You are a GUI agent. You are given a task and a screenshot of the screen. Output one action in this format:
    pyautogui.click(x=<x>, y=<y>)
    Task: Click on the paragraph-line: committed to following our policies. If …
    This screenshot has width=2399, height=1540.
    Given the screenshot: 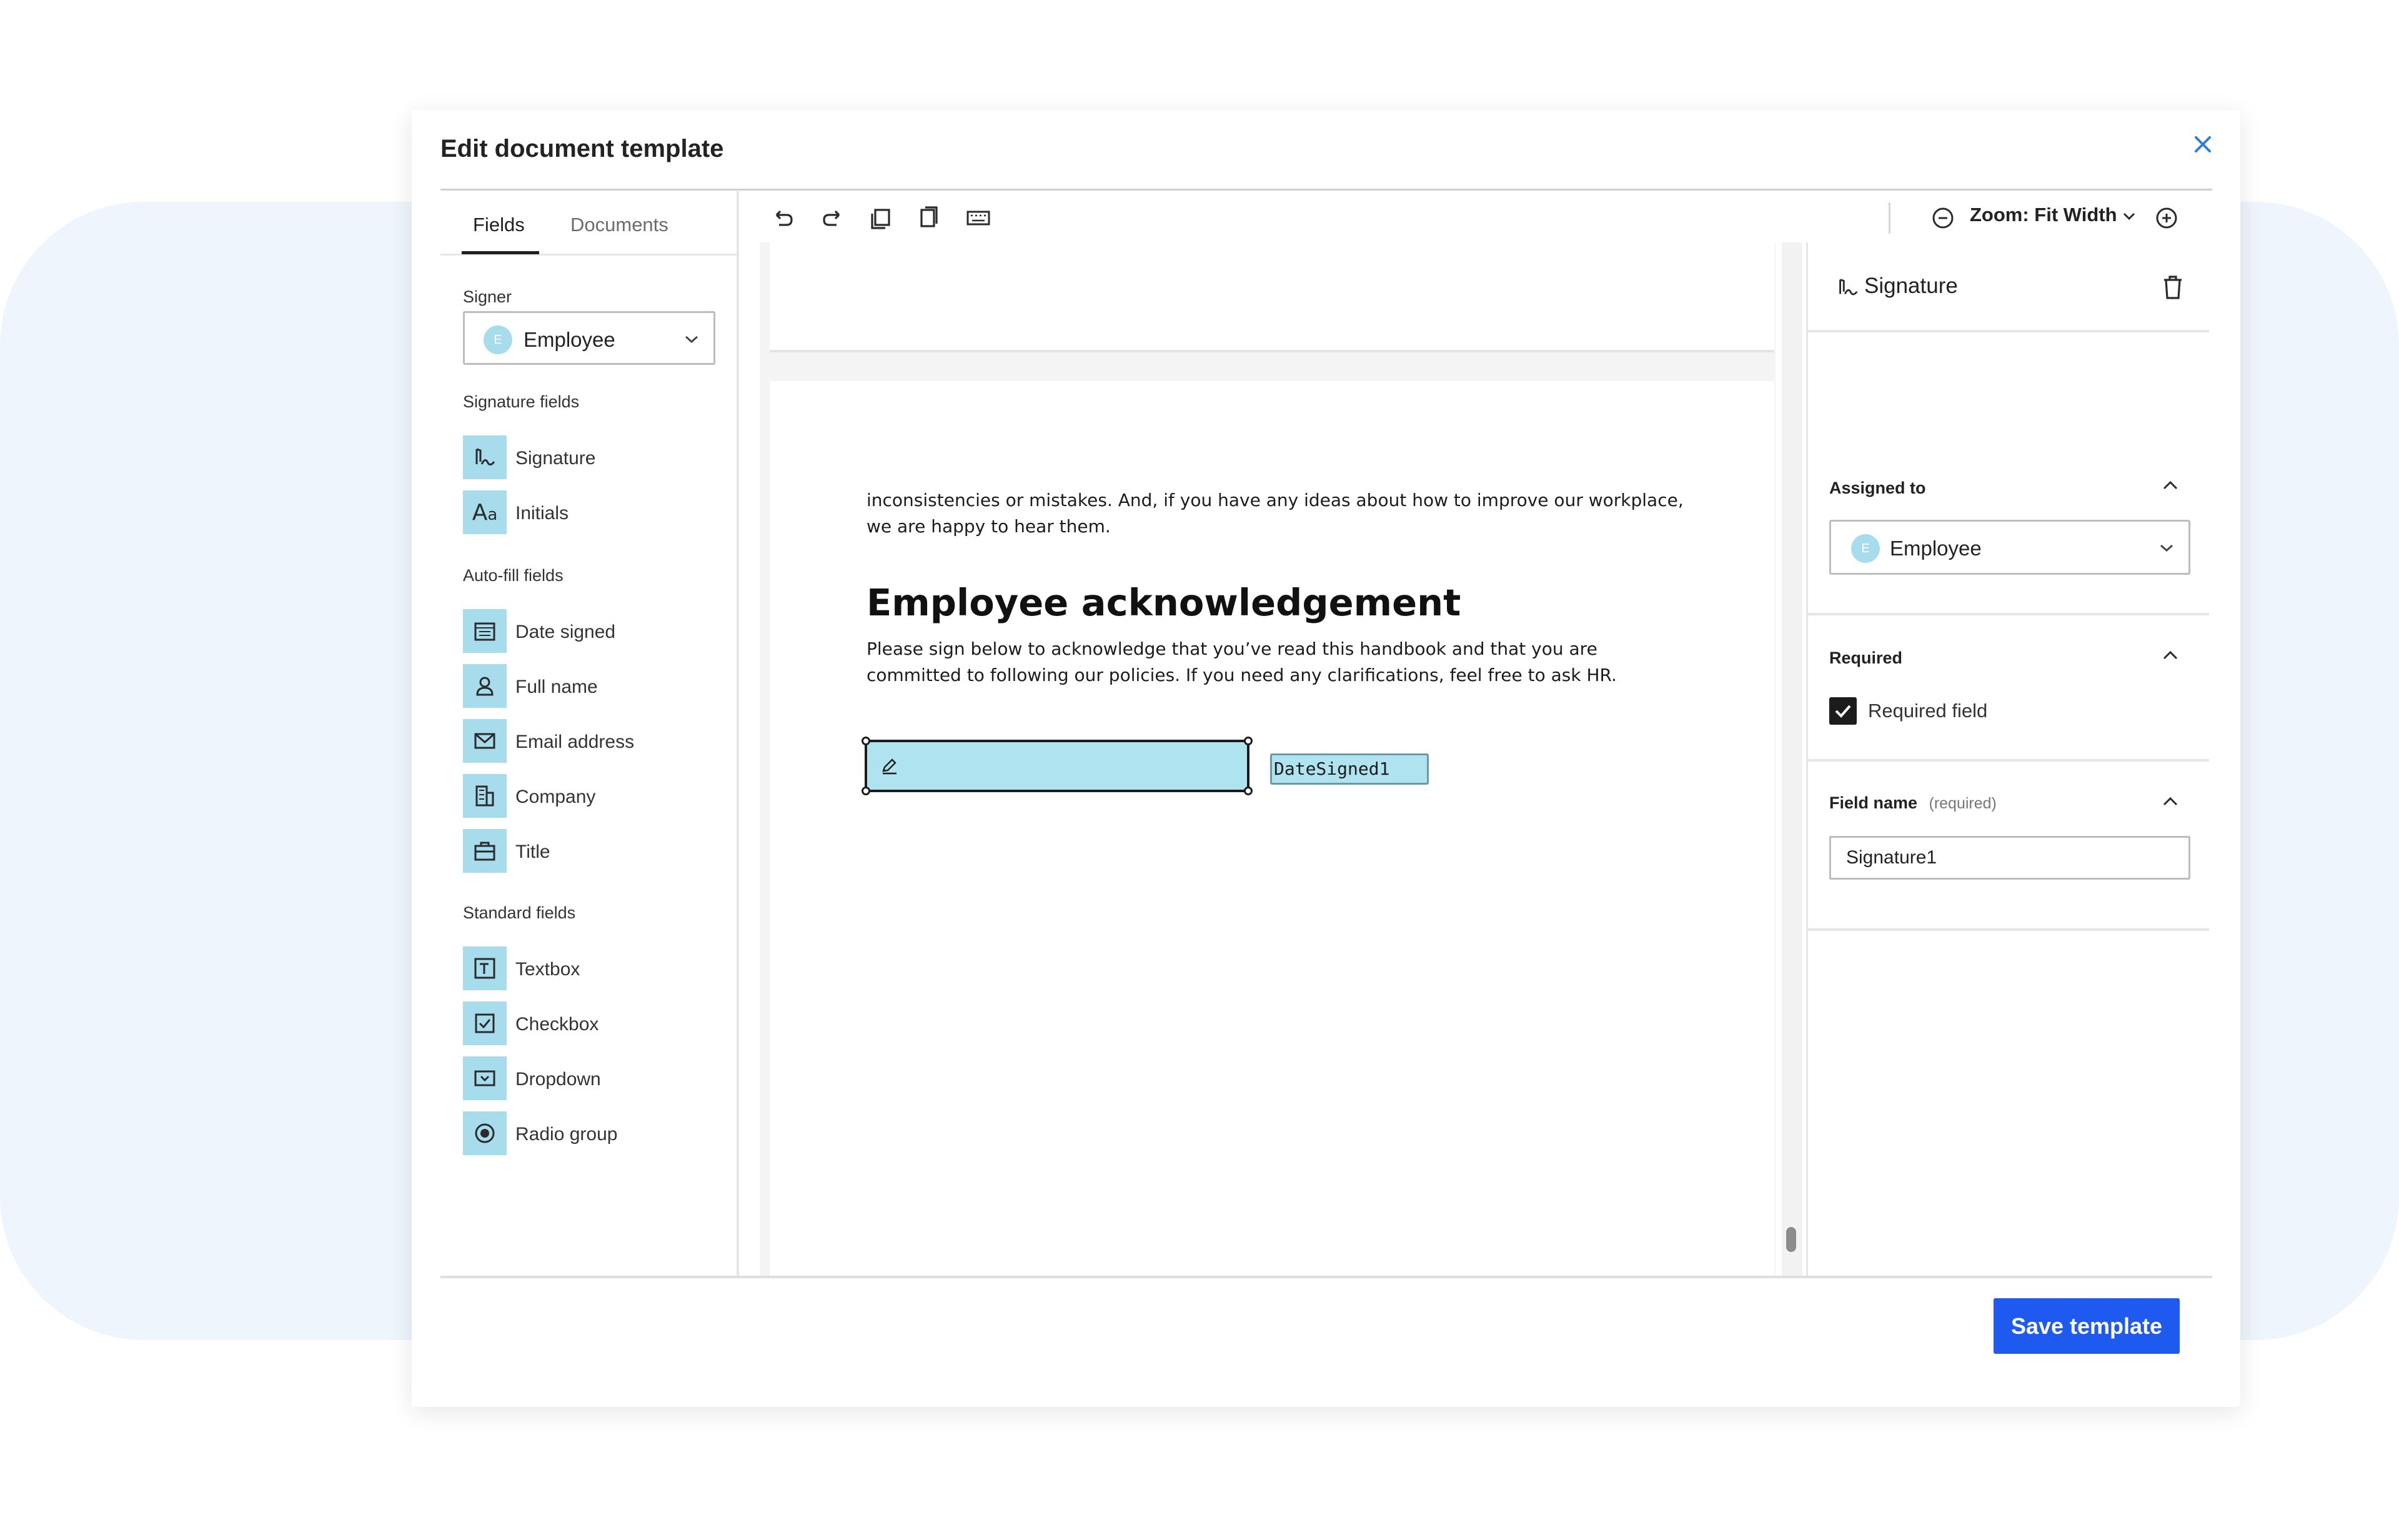 What is the action you would take?
    pyautogui.click(x=1242, y=675)
    